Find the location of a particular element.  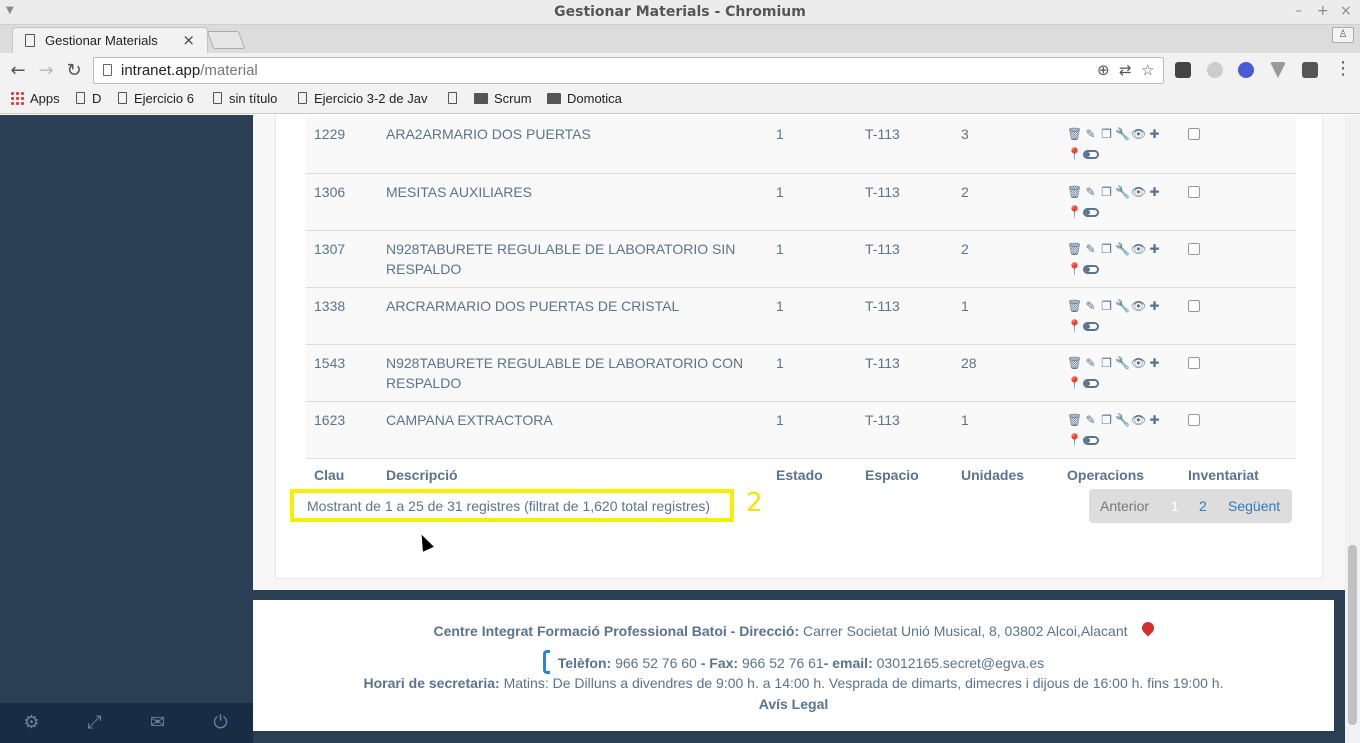

pagination-next: Següent is located at coordinates (1254, 506).